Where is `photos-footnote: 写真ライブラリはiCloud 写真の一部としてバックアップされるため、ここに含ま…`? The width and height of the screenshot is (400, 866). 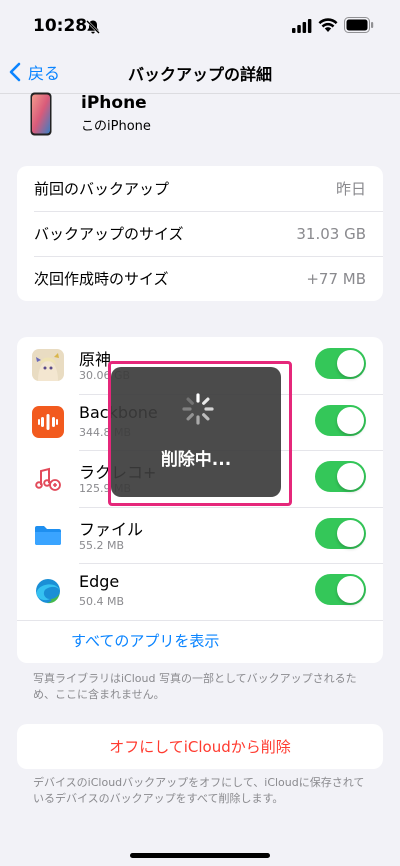 photos-footnote: 写真ライブラリはiCloud 写真の一部としてバックアップされるため、ここに含ま… is located at coordinates (195, 686).